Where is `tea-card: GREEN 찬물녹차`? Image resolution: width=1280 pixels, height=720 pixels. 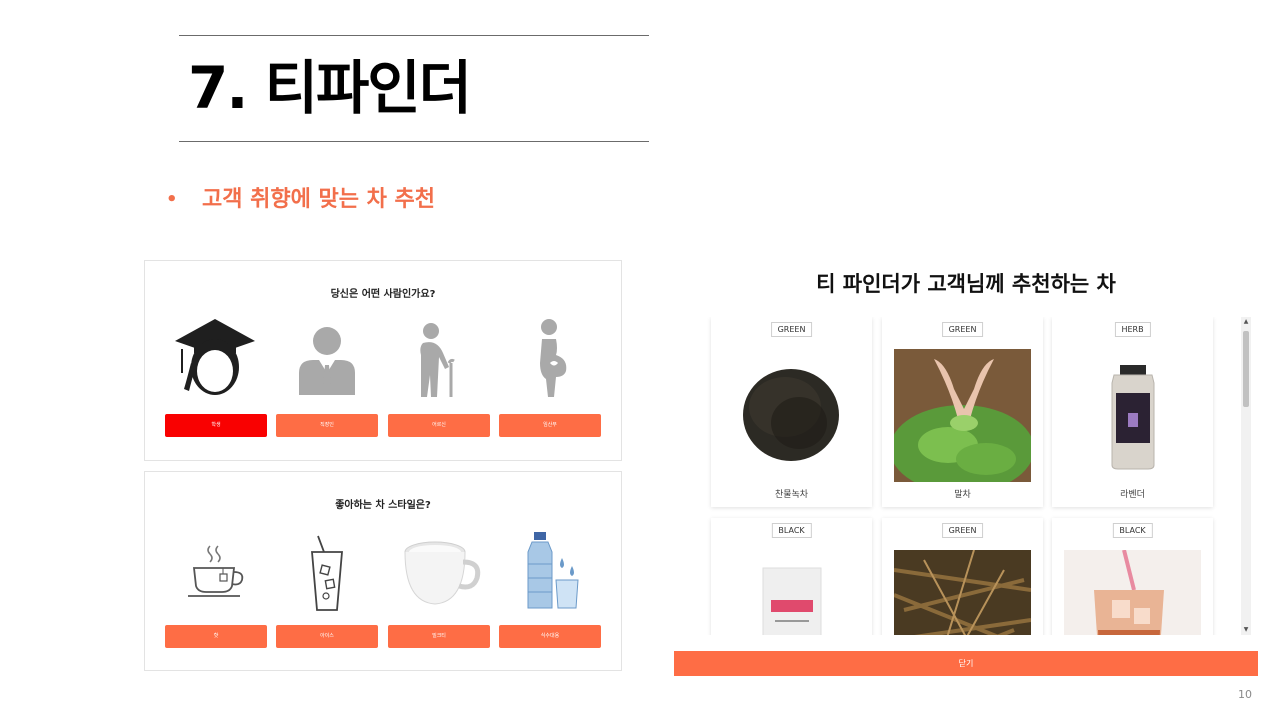 tea-card: GREEN 찬물녹차 is located at coordinates (791, 412).